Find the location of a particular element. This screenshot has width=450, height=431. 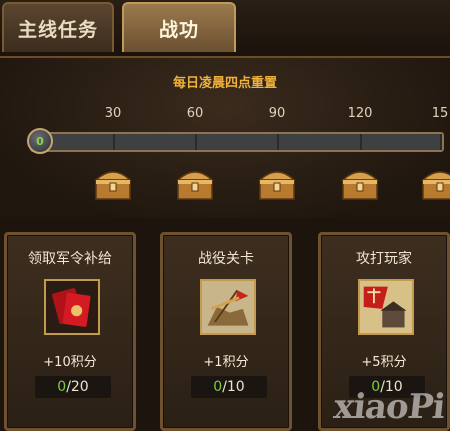

task-progress-count: 0/10 is located at coordinates (229, 387).